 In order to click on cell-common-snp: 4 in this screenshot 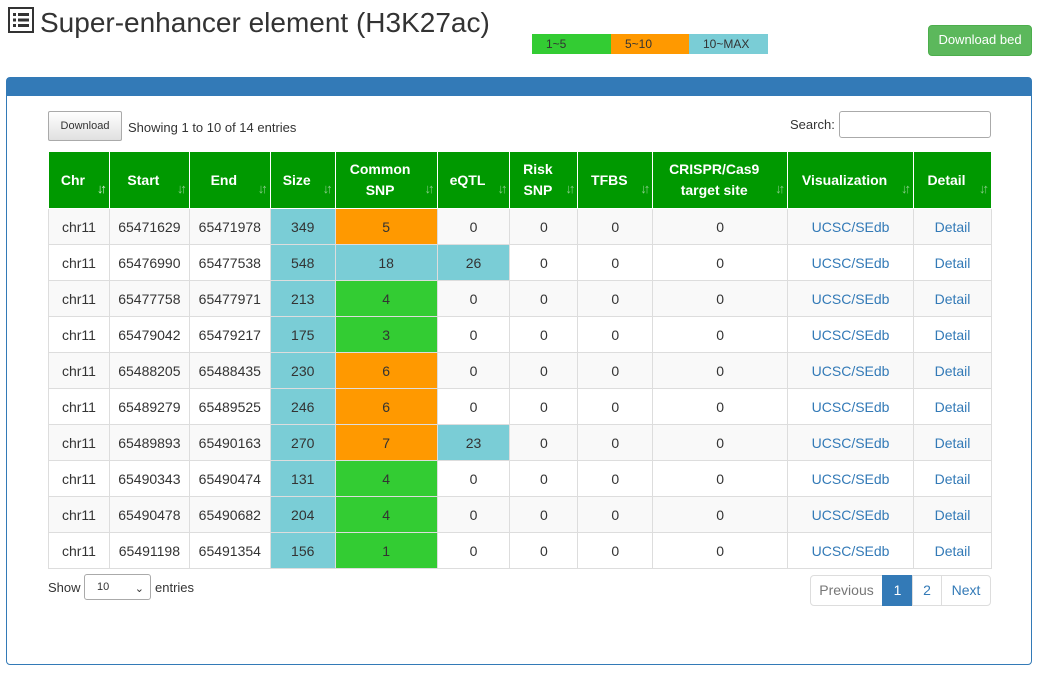, I will do `click(386, 298)`.